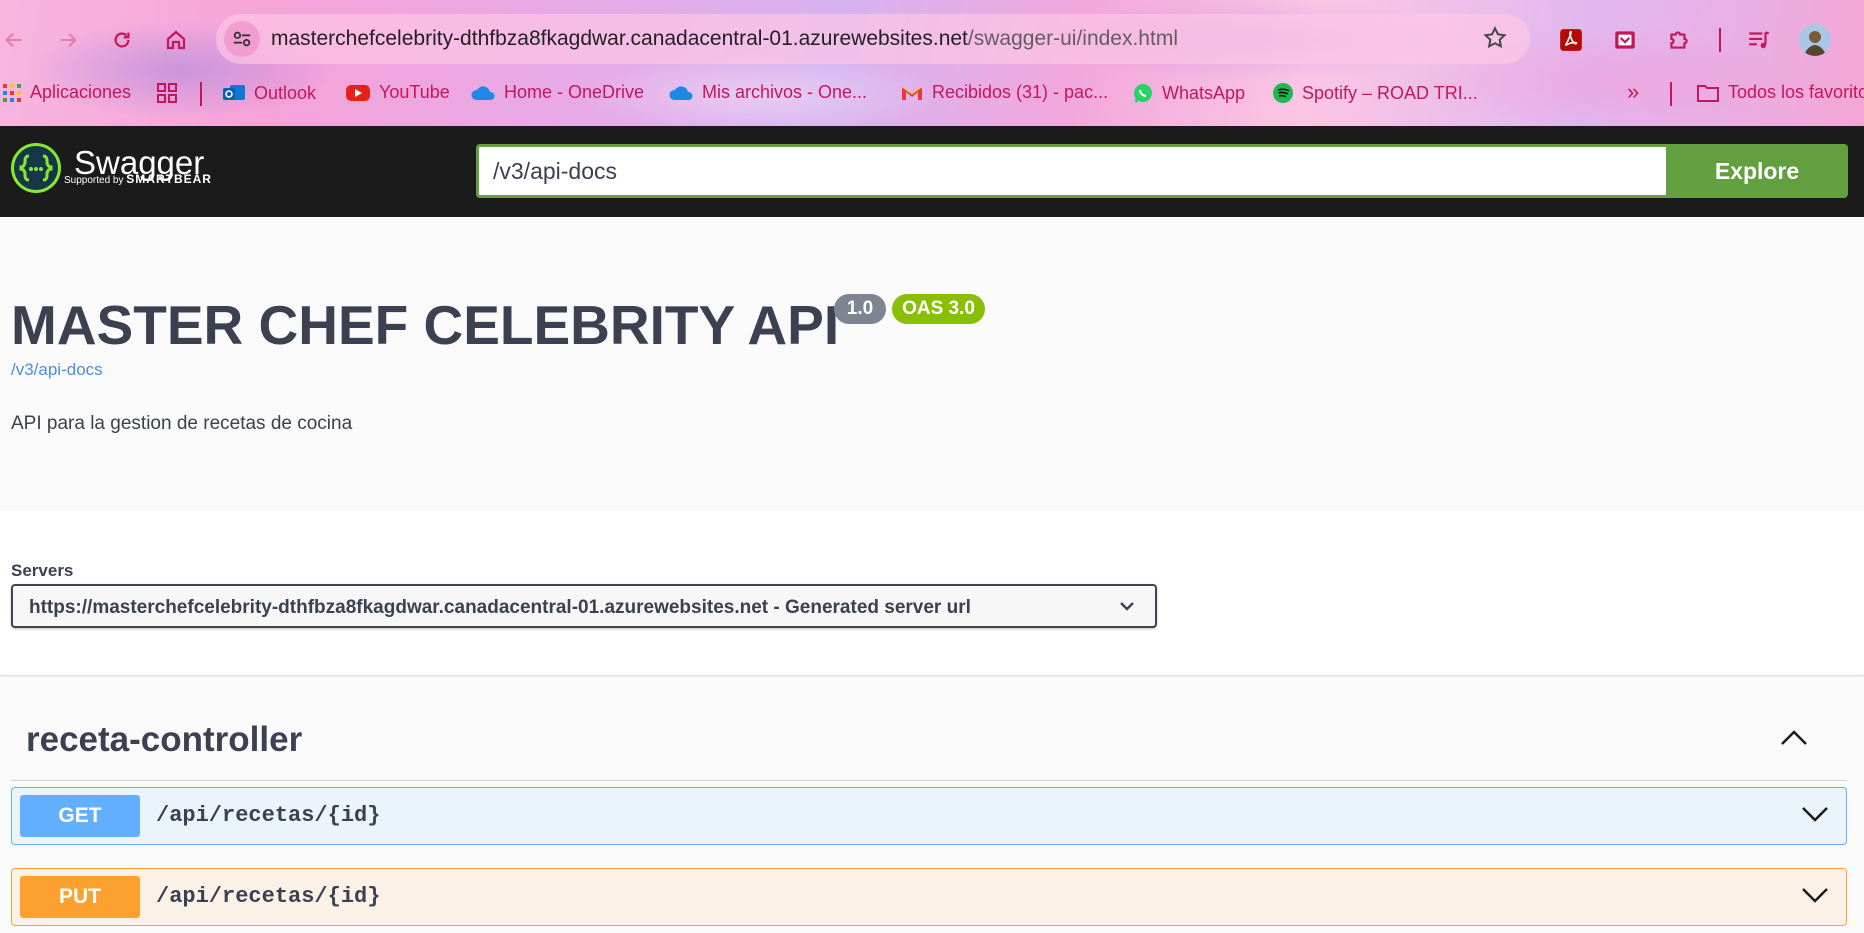  I want to click on forward-button, so click(68, 40).